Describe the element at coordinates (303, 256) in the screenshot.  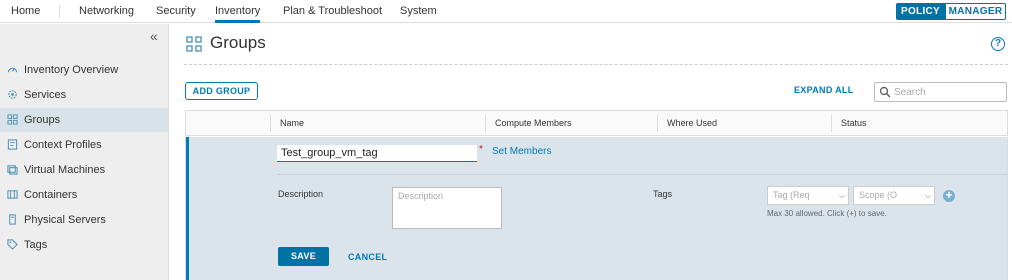
I see `save-button: SAVE` at that location.